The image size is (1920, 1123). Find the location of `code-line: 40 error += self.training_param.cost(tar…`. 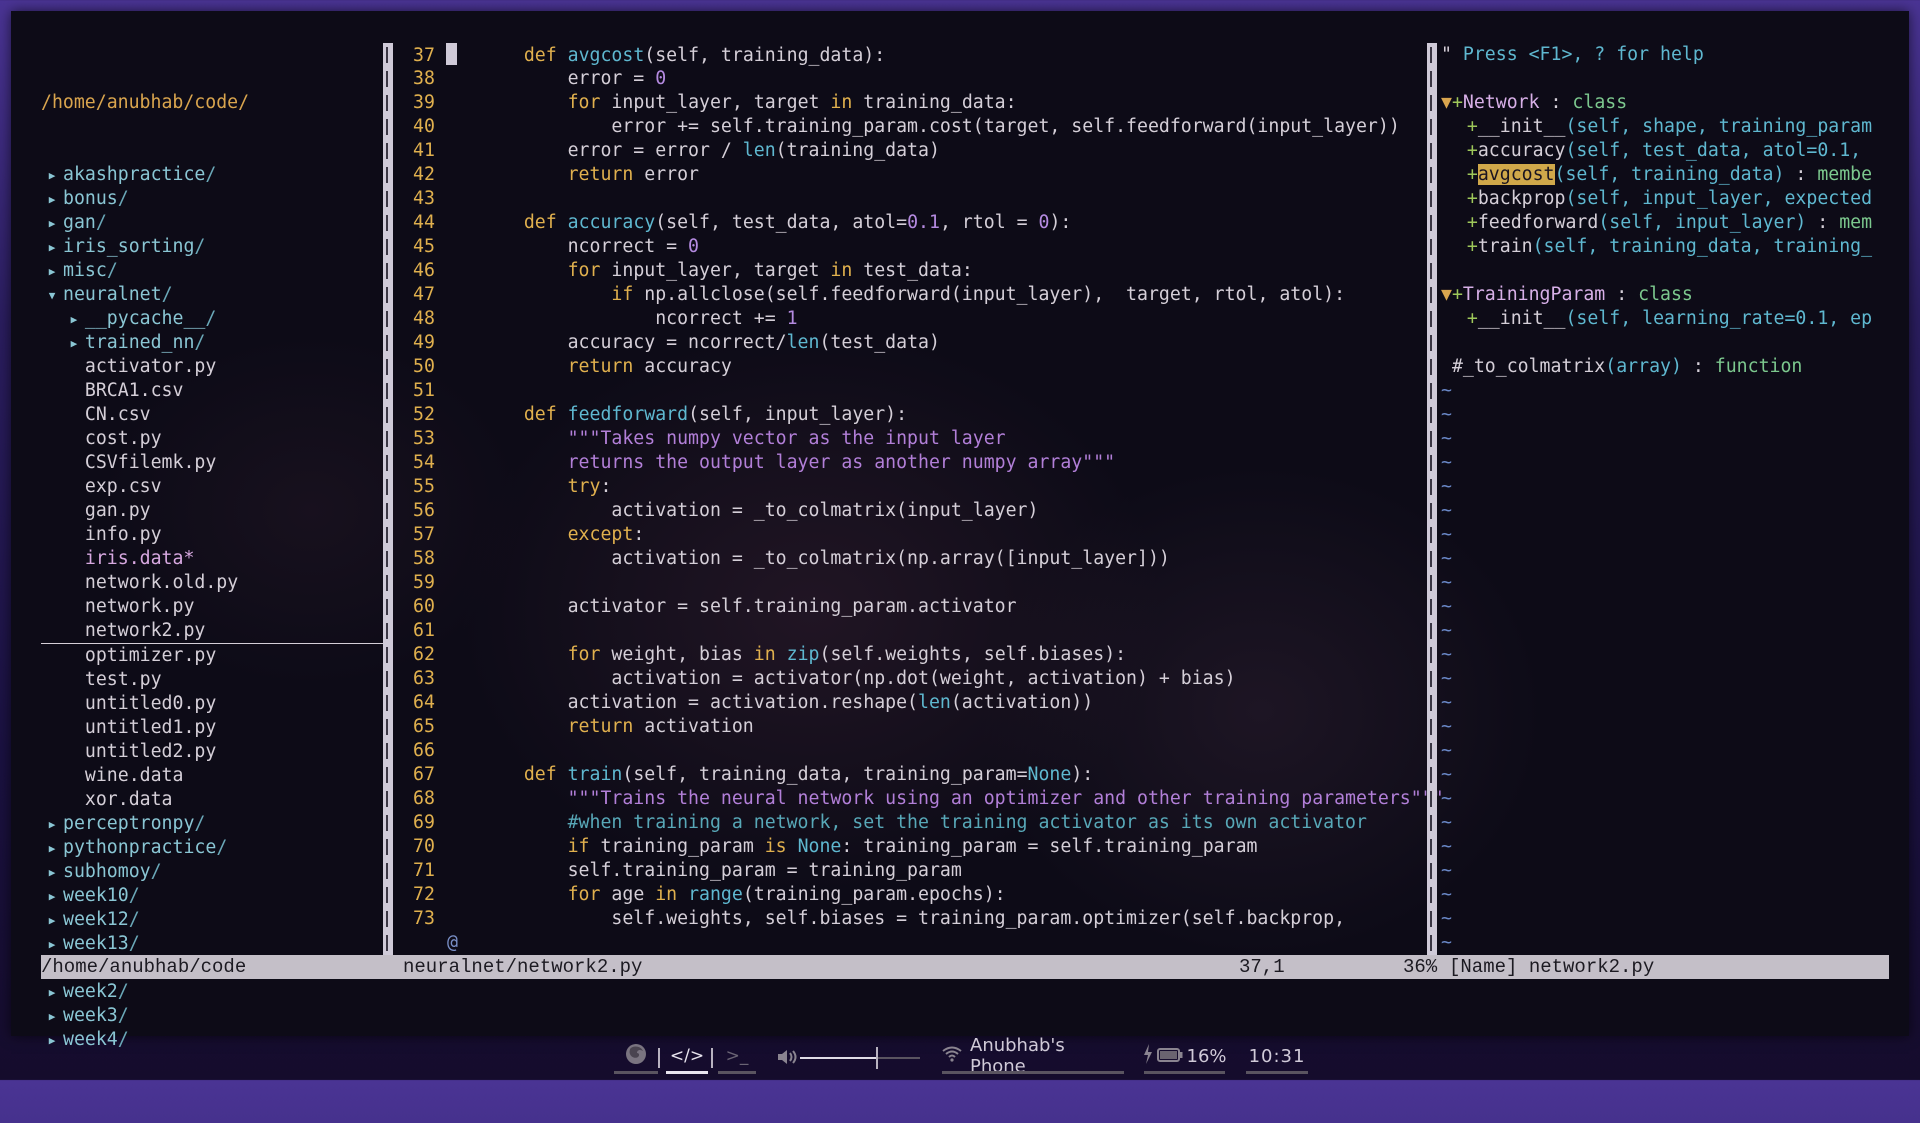

code-line: 40 error += self.training_param.cost(tar… is located at coordinates (916, 127).